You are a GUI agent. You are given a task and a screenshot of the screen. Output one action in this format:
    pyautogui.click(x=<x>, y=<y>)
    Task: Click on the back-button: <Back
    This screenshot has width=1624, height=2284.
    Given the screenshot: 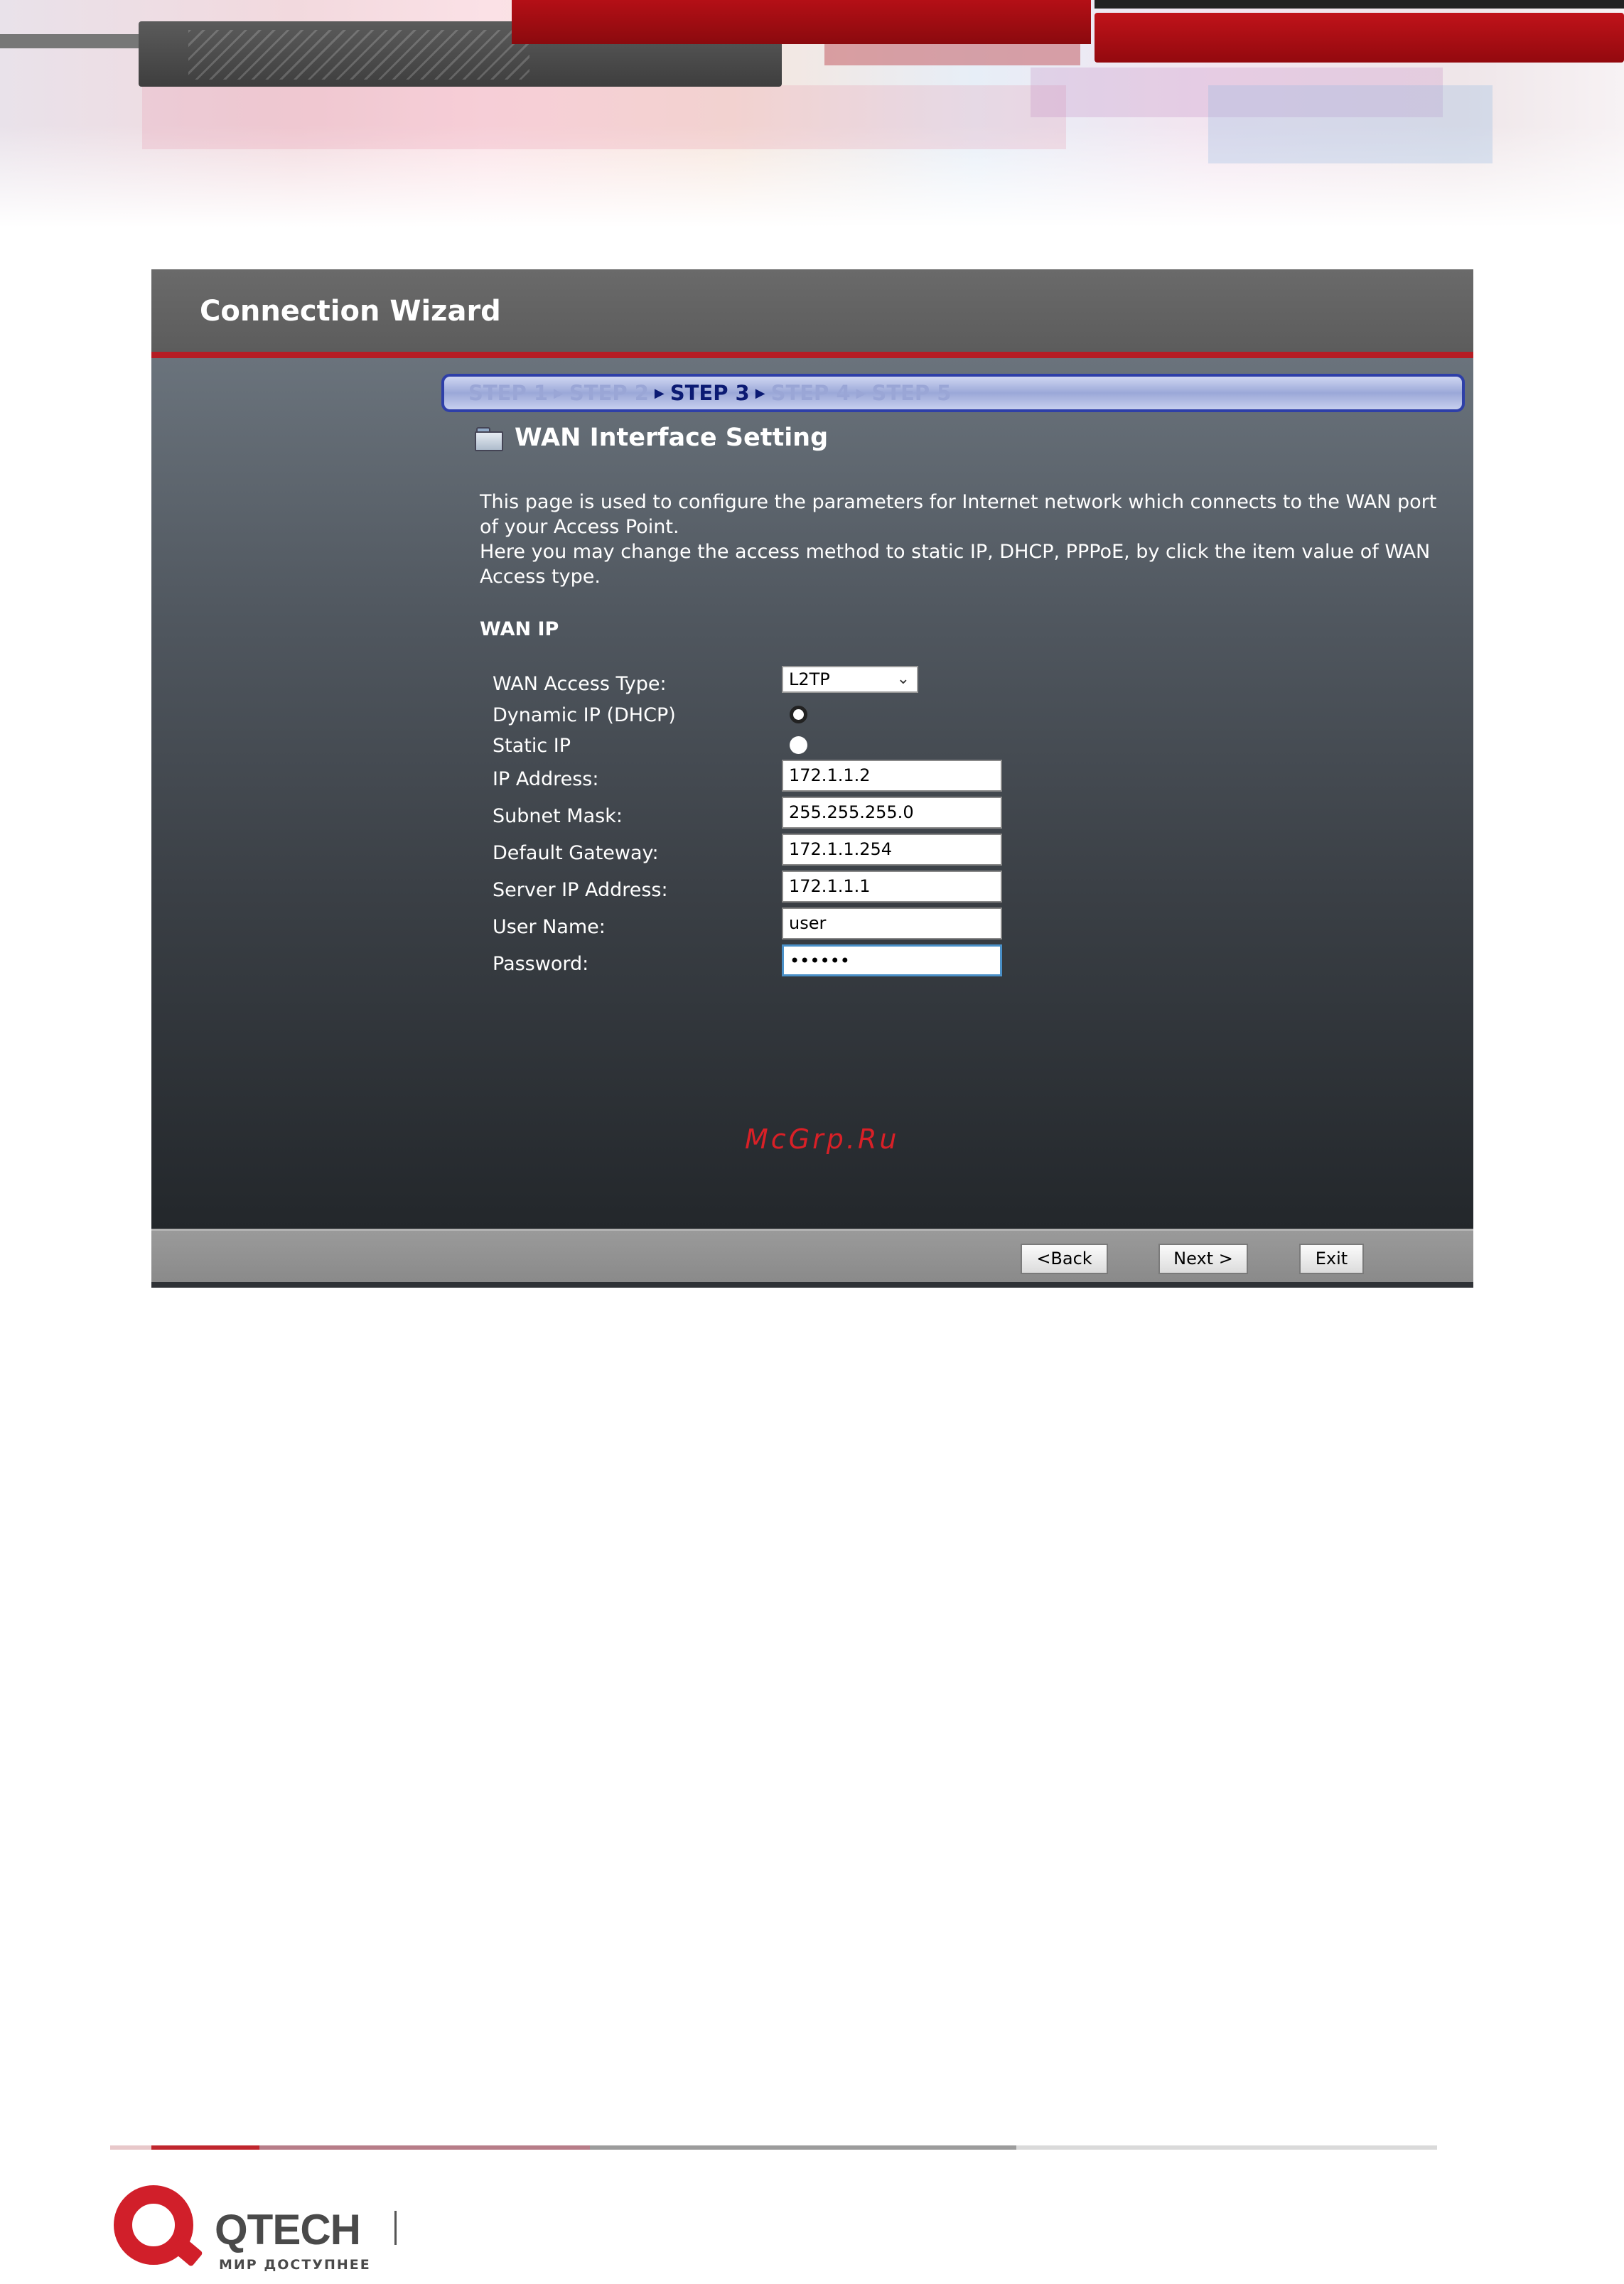 What is the action you would take?
    pyautogui.click(x=1064, y=1259)
    